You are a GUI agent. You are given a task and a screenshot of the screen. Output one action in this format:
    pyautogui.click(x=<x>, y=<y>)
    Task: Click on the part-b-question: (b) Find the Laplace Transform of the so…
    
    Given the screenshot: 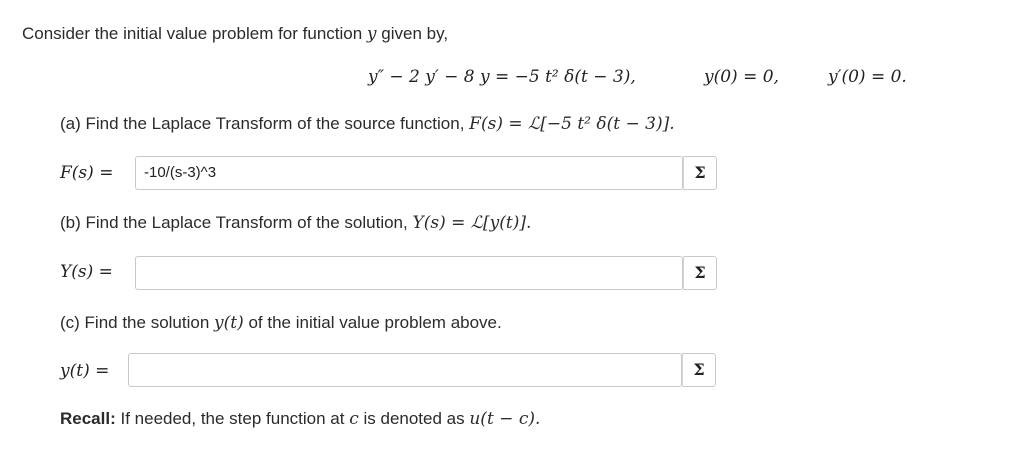 What is the action you would take?
    pyautogui.click(x=295, y=223)
    